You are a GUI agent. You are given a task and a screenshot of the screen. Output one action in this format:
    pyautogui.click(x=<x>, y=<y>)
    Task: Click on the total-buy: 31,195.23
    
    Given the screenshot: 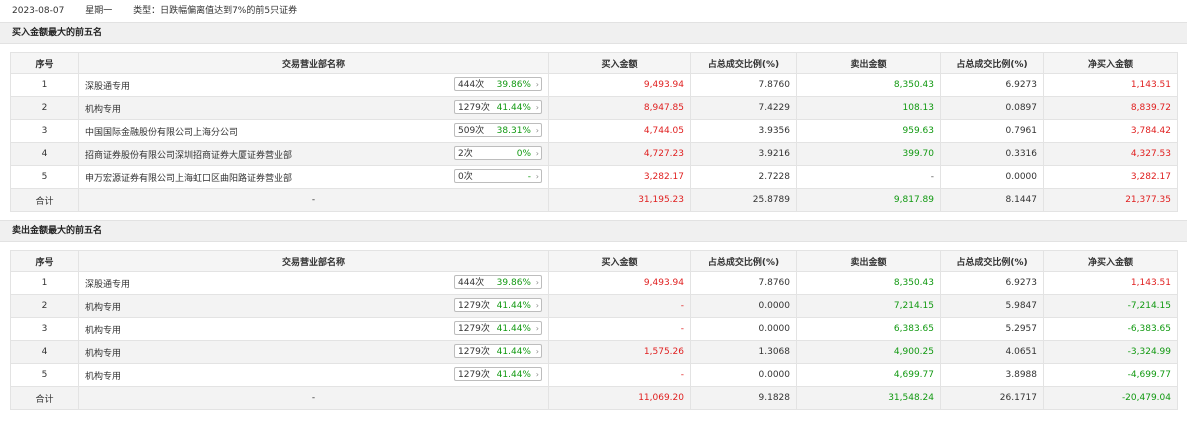 What is the action you would take?
    pyautogui.click(x=619, y=200)
    